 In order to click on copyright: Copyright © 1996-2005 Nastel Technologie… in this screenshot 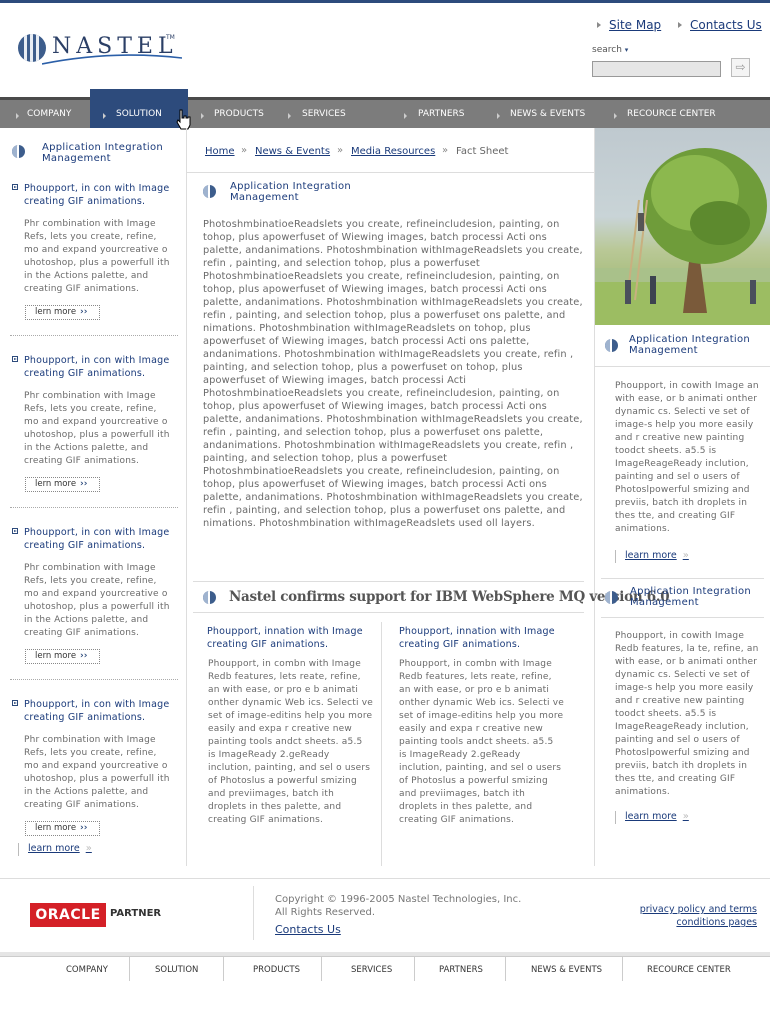, I will do `click(425, 906)`.